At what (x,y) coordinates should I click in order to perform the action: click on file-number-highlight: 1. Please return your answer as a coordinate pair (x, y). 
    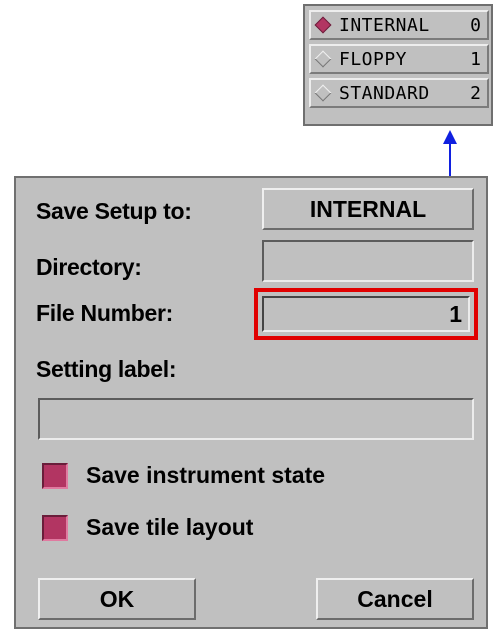
    Looking at the image, I should click on (366, 314).